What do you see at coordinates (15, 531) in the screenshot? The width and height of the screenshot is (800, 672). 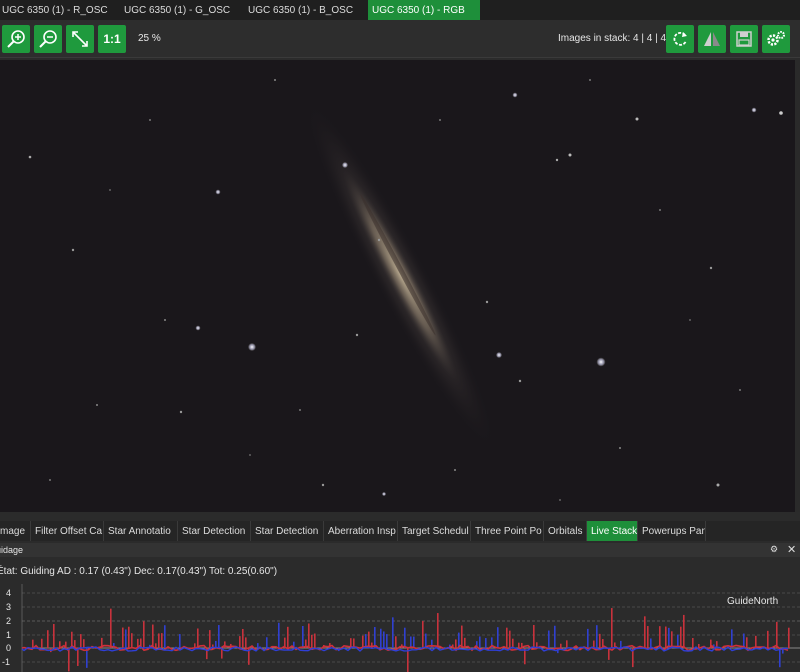 I see `tab-image: mage` at bounding box center [15, 531].